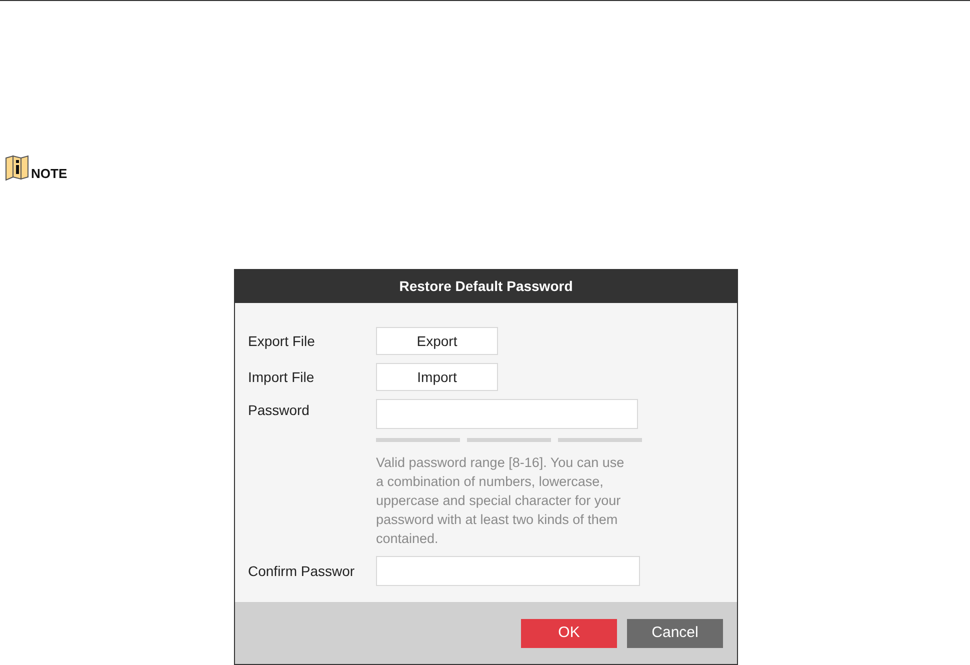  Describe the element at coordinates (279, 410) in the screenshot. I see `field-label: Password` at that location.